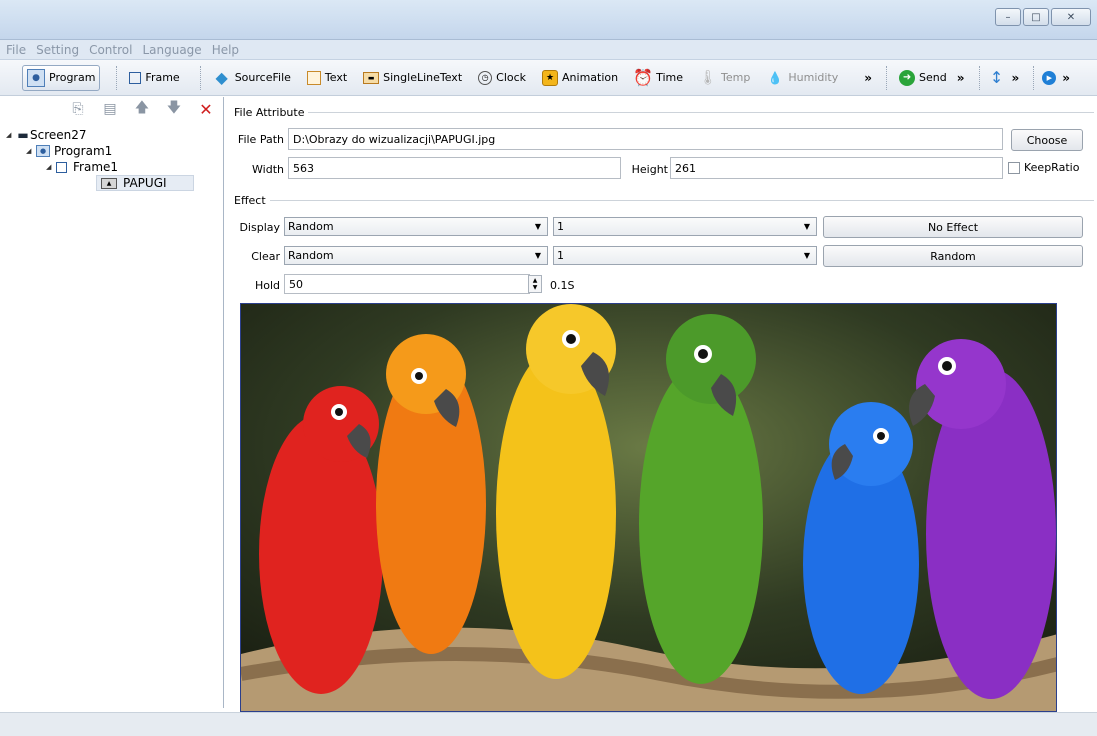  I want to click on play-icon: ▶, so click(1049, 77).